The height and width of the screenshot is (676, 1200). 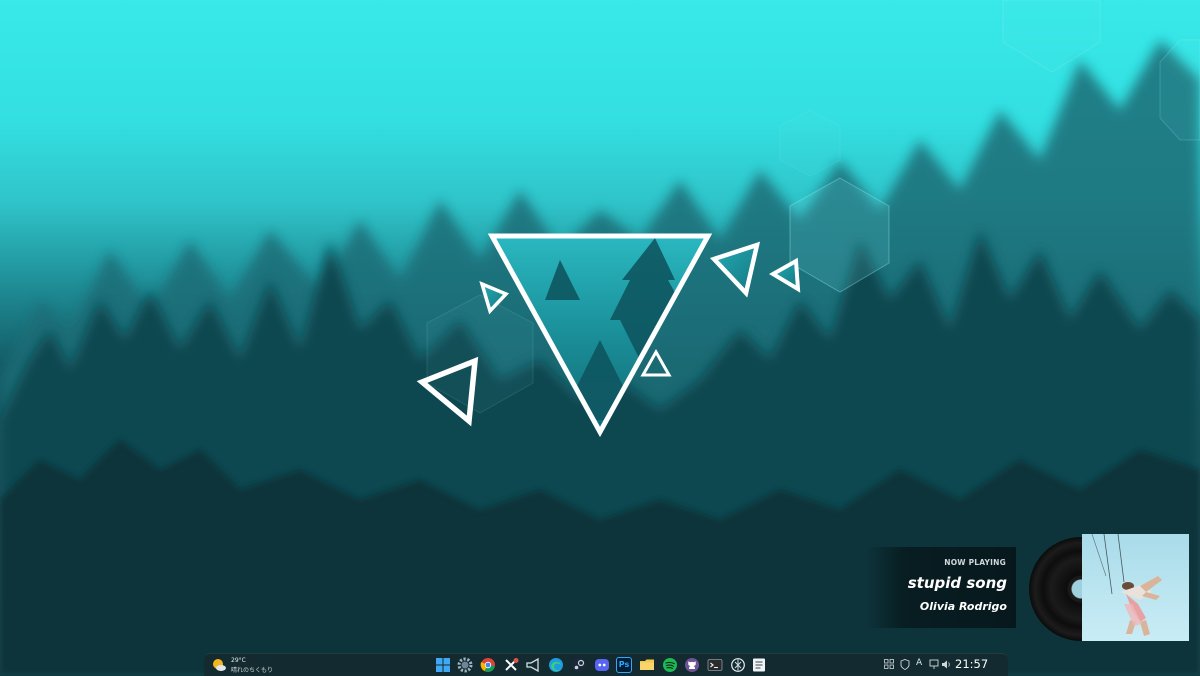 I want to click on tray-overflow-icon, so click(x=889, y=664).